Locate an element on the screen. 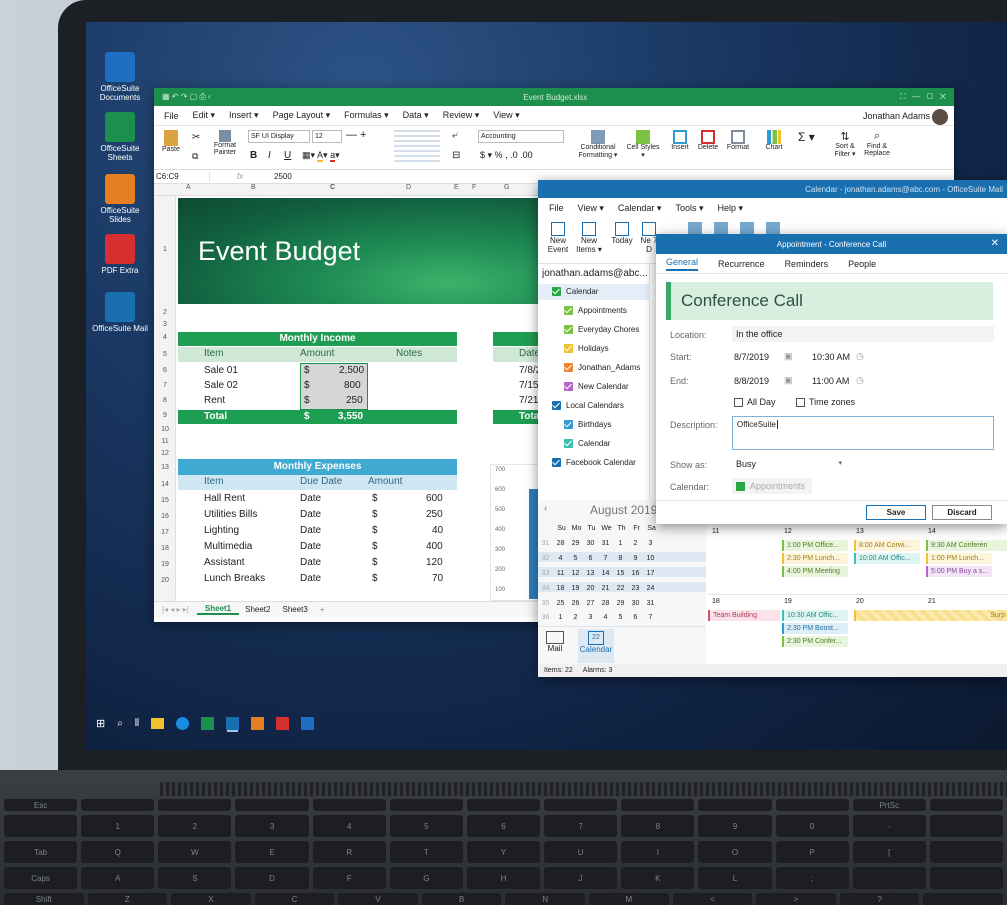  delete-button: Delete is located at coordinates (708, 140).